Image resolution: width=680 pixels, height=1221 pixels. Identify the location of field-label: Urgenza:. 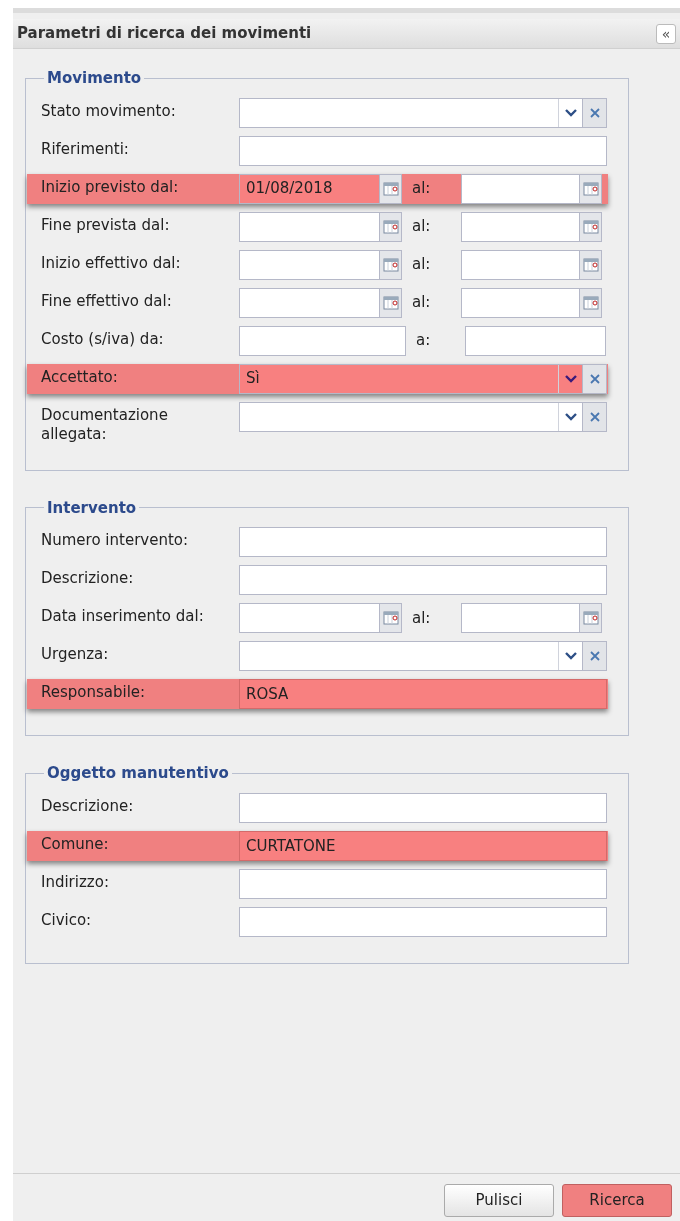
(75, 654).